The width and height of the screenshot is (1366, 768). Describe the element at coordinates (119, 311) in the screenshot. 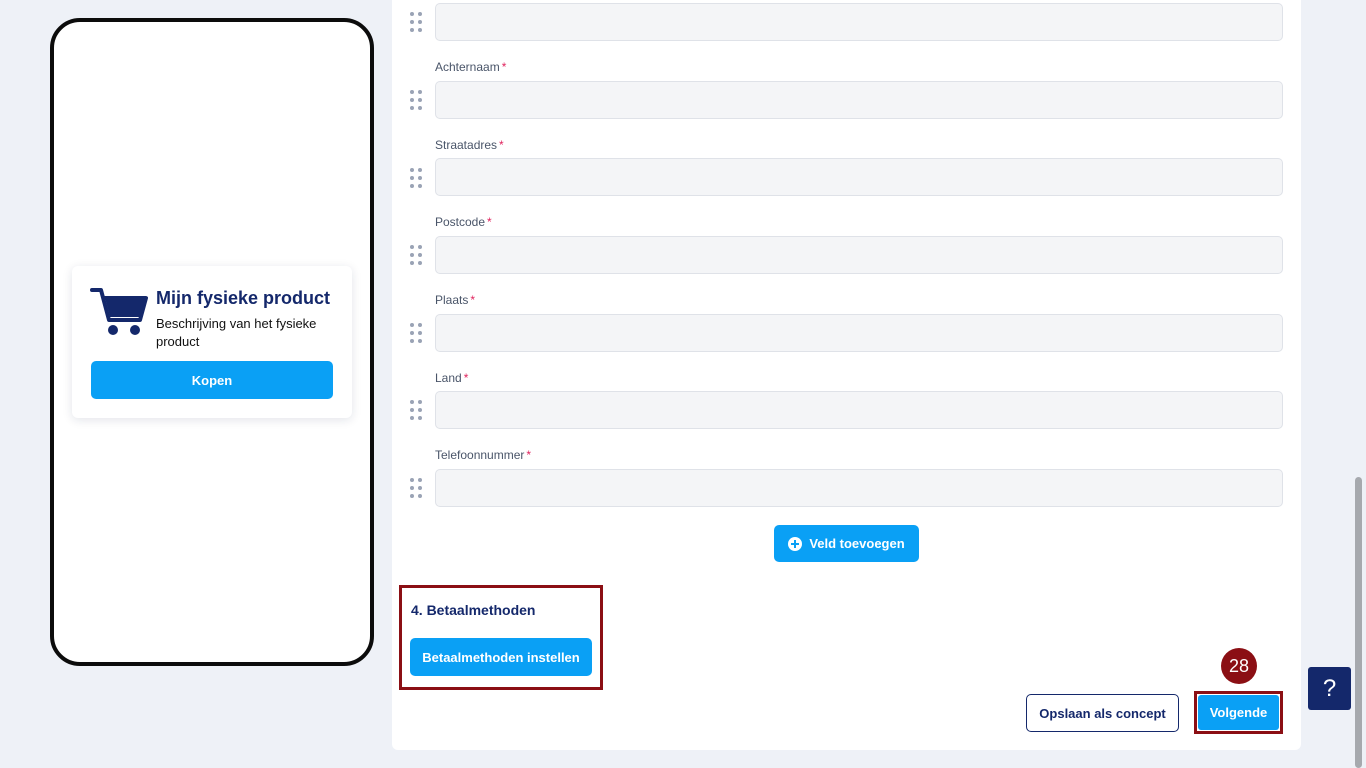

I see `shopping-cart-icon` at that location.